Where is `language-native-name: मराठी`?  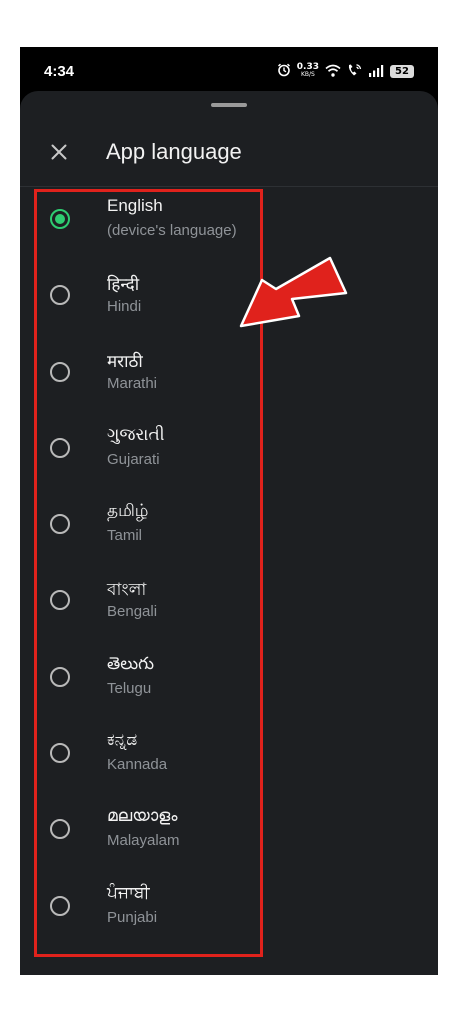 language-native-name: मराठी is located at coordinates (125, 361).